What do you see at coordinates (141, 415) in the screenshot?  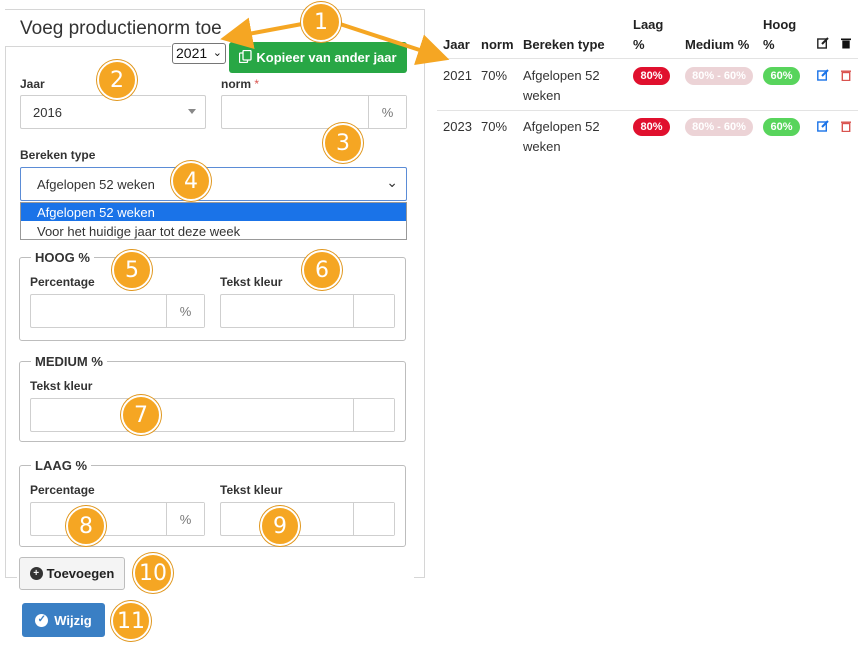 I see `callout-7: 7` at bounding box center [141, 415].